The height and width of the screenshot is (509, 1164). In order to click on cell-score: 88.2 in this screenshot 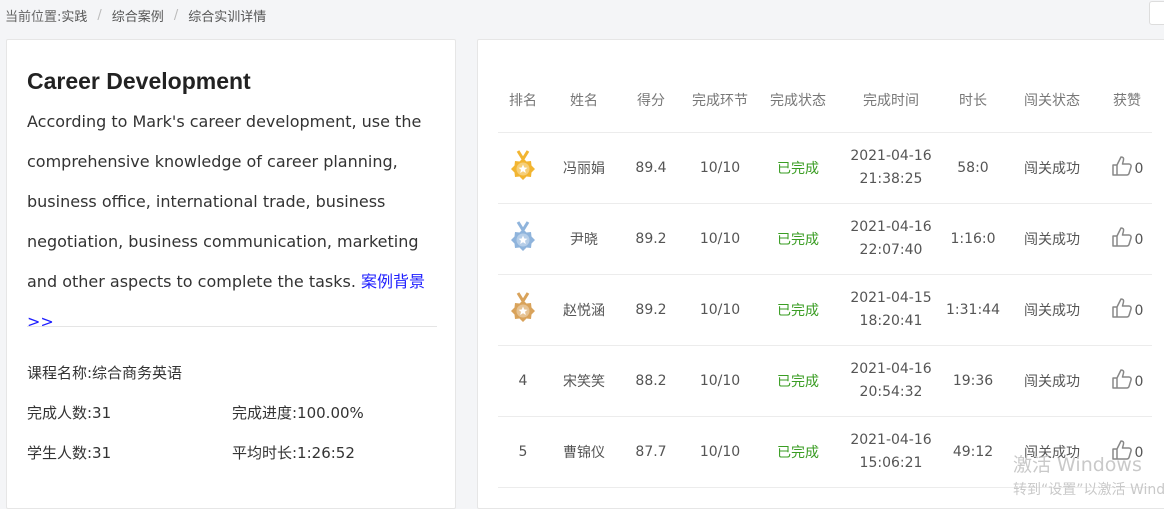, I will do `click(651, 381)`.